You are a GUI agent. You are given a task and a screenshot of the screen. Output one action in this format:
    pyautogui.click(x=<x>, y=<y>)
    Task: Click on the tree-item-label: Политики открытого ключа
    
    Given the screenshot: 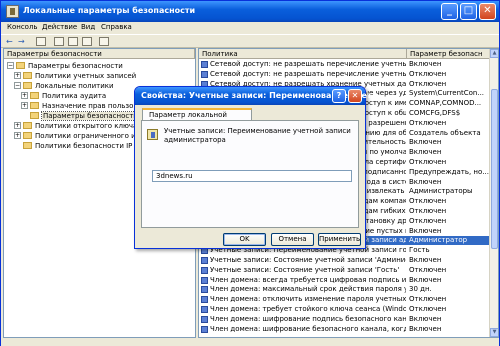 What is the action you would take?
    pyautogui.click(x=86, y=126)
    